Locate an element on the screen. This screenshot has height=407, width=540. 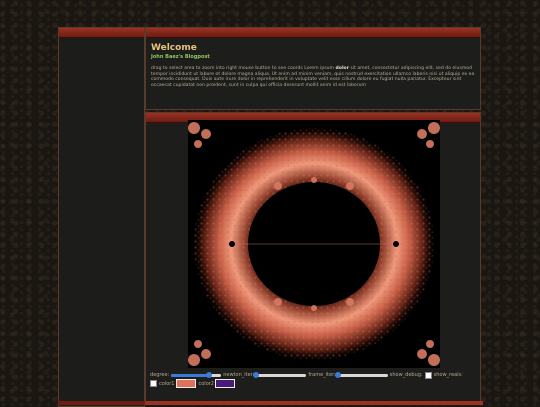
frame-iter-slider is located at coordinates (361, 374).